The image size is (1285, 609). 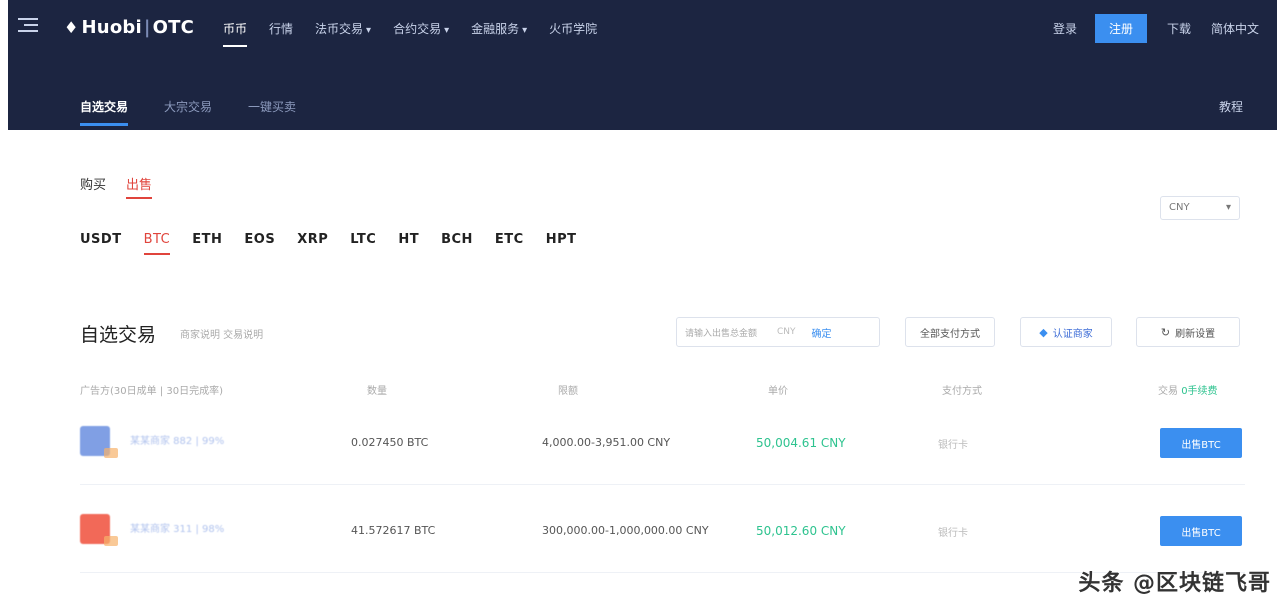 I want to click on nav-item-2: 法币交易 ▾, so click(x=343, y=28).